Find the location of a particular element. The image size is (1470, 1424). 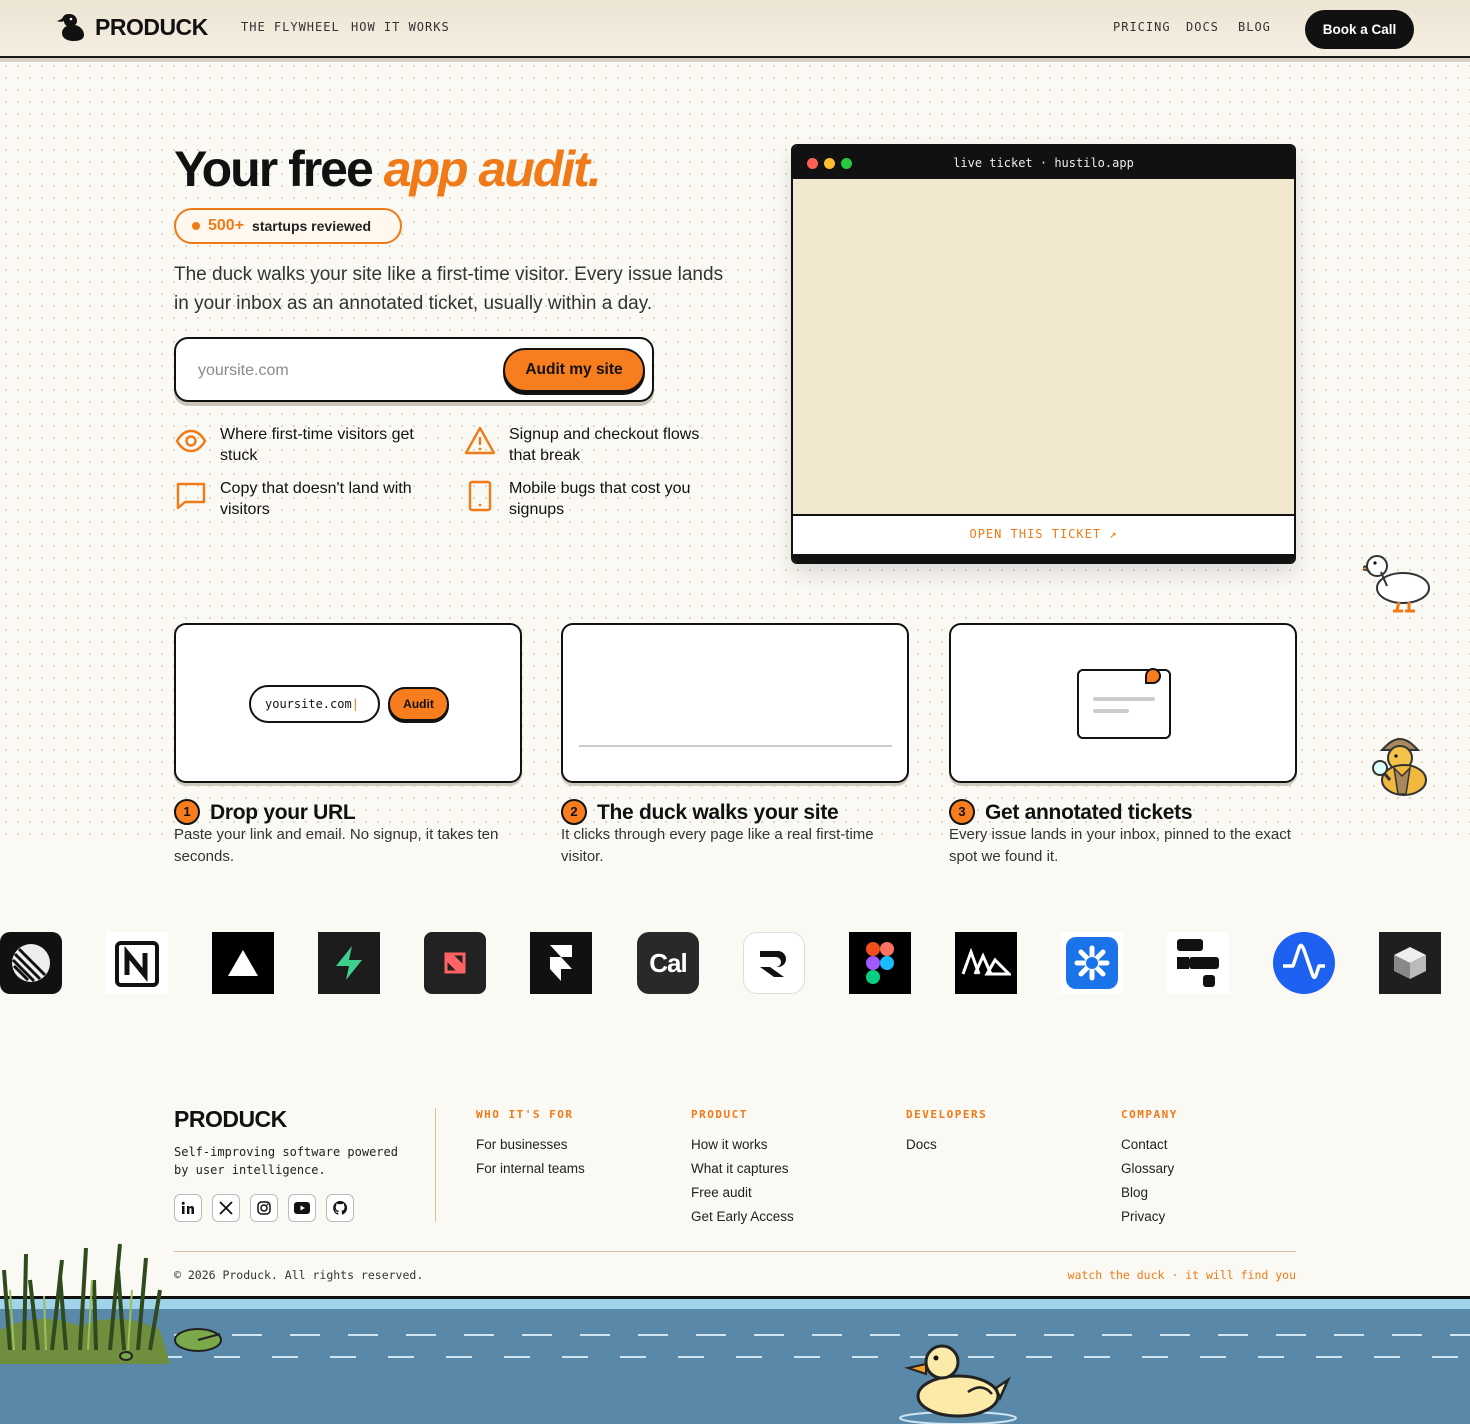

footer-link-contact: Contact is located at coordinates (1144, 1144).